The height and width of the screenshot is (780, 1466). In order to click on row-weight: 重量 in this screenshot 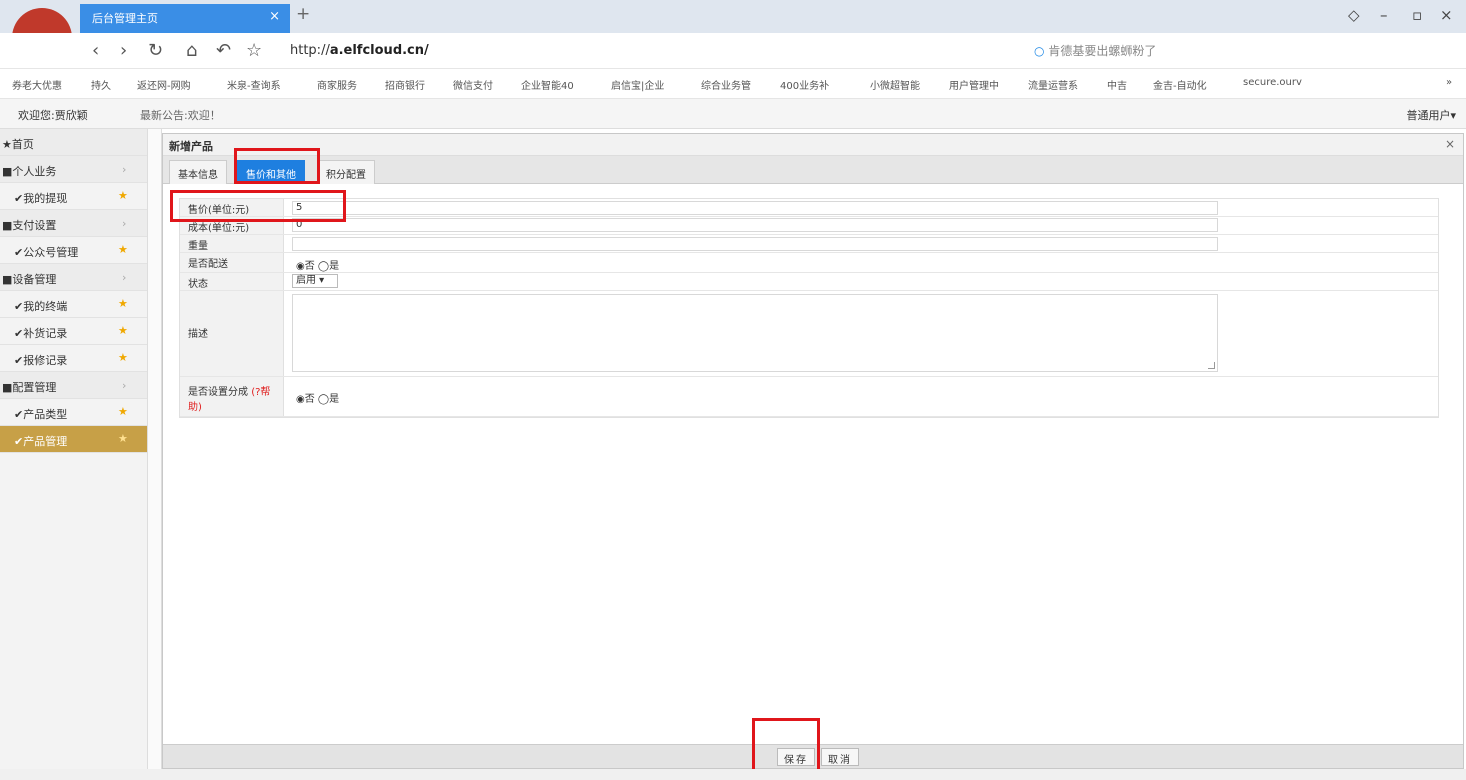, I will do `click(809, 244)`.